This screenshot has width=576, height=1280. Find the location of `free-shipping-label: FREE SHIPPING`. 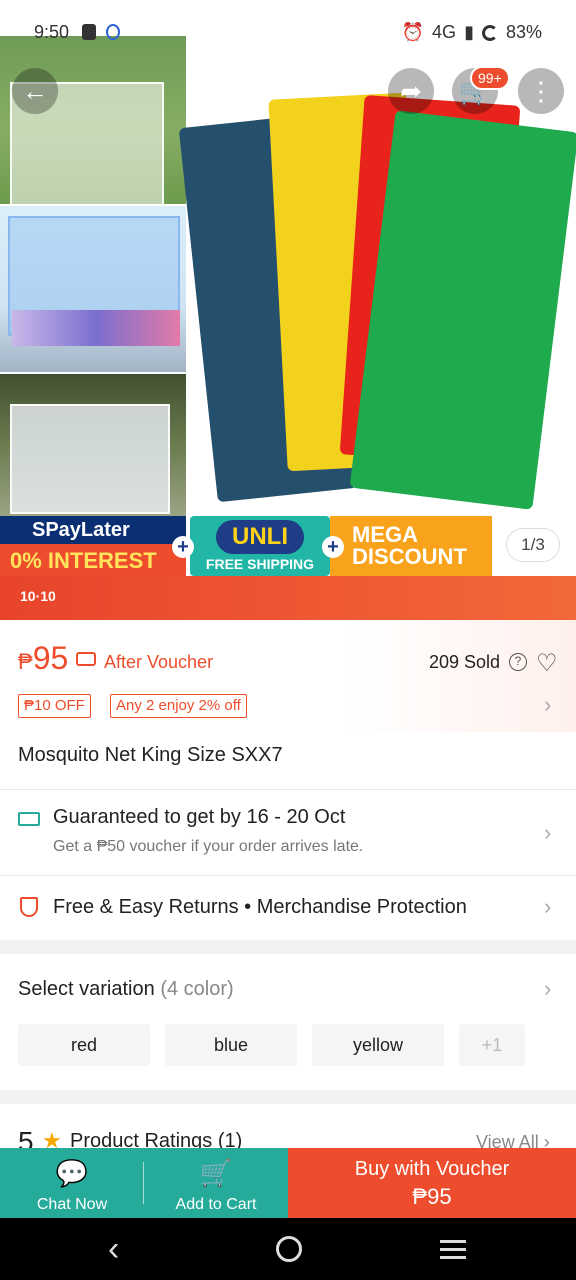

free-shipping-label: FREE SHIPPING is located at coordinates (260, 564).